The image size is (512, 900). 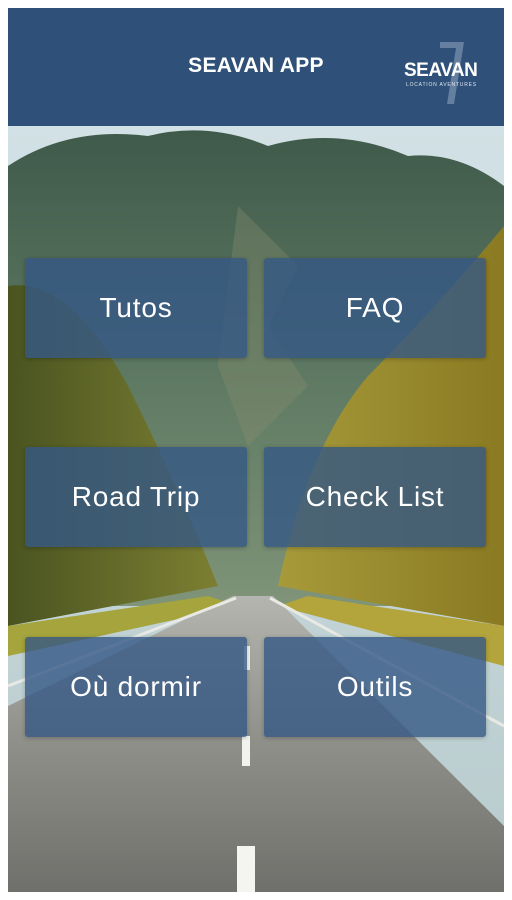 I want to click on tile-tutos-label: Tutos, so click(x=136, y=307).